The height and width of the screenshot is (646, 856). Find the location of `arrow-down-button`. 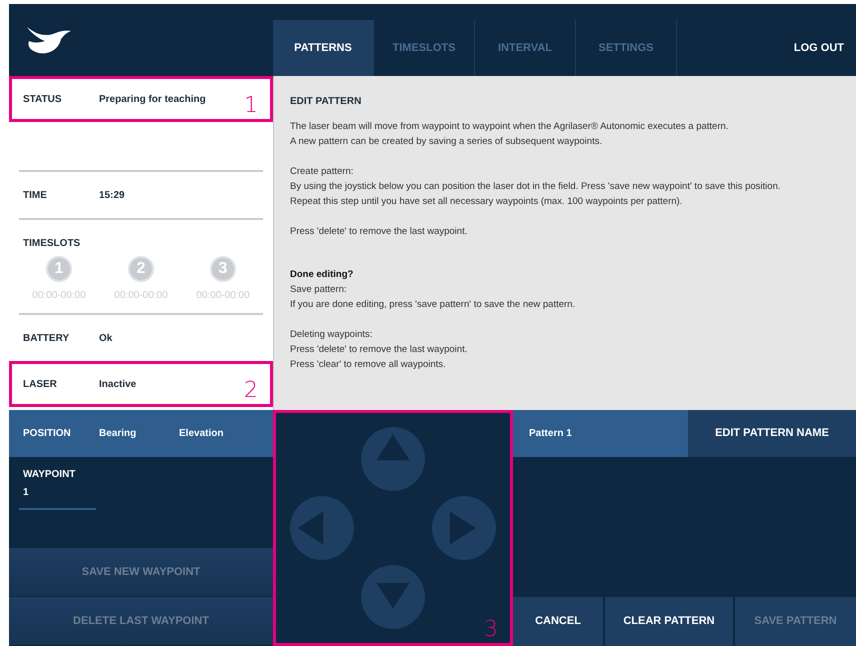

arrow-down-button is located at coordinates (392, 597).